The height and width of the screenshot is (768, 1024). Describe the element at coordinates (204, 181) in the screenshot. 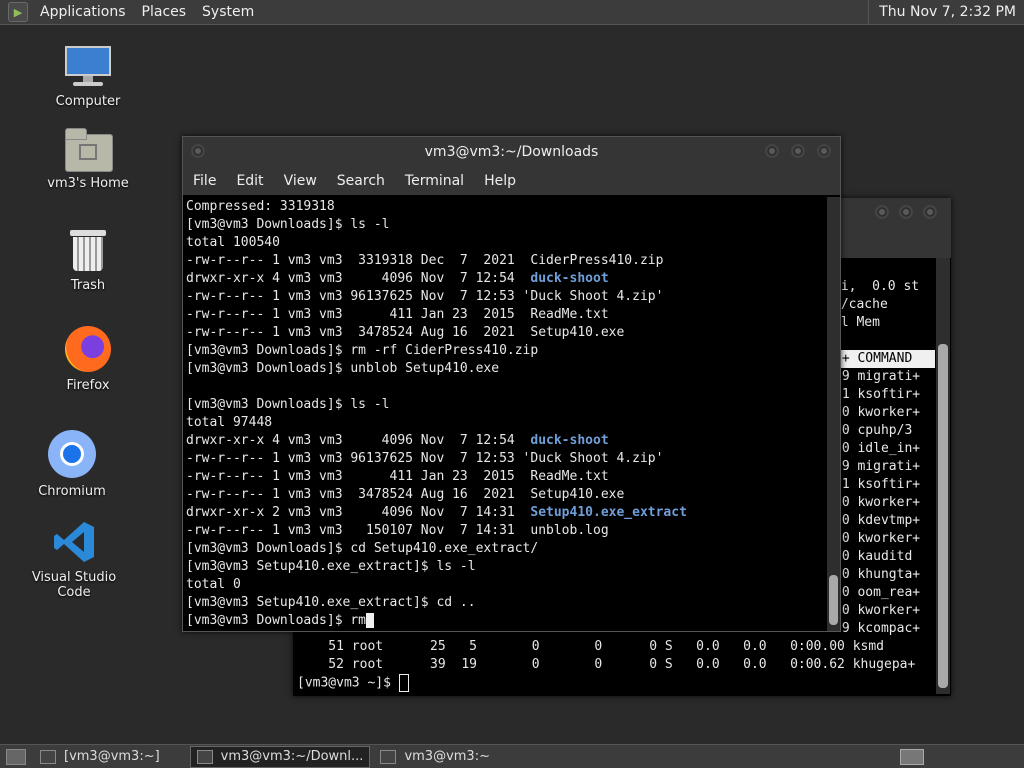

I see `menu-file: File` at that location.